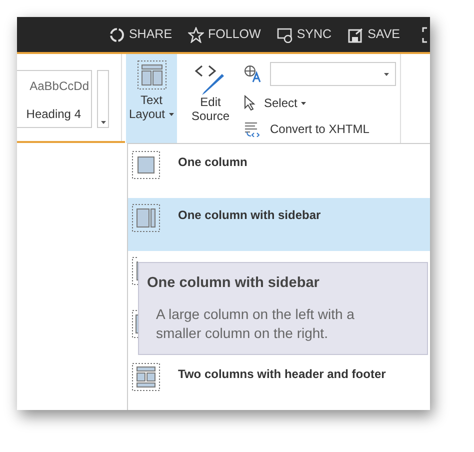 This screenshot has height=452, width=474. Describe the element at coordinates (333, 74) in the screenshot. I see `dropdown-field` at that location.